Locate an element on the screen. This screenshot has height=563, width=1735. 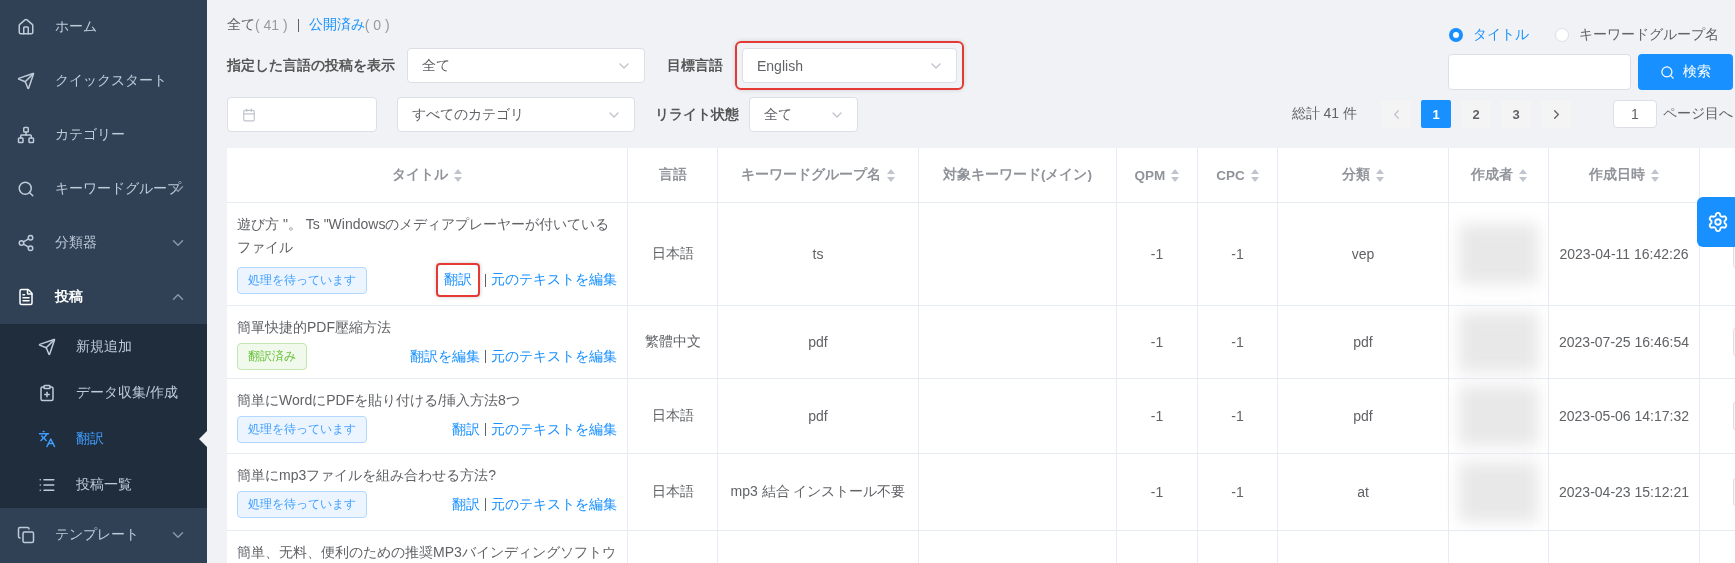
table-cell: 2023-05-06 14:17:32 is located at coordinates (1624, 416).